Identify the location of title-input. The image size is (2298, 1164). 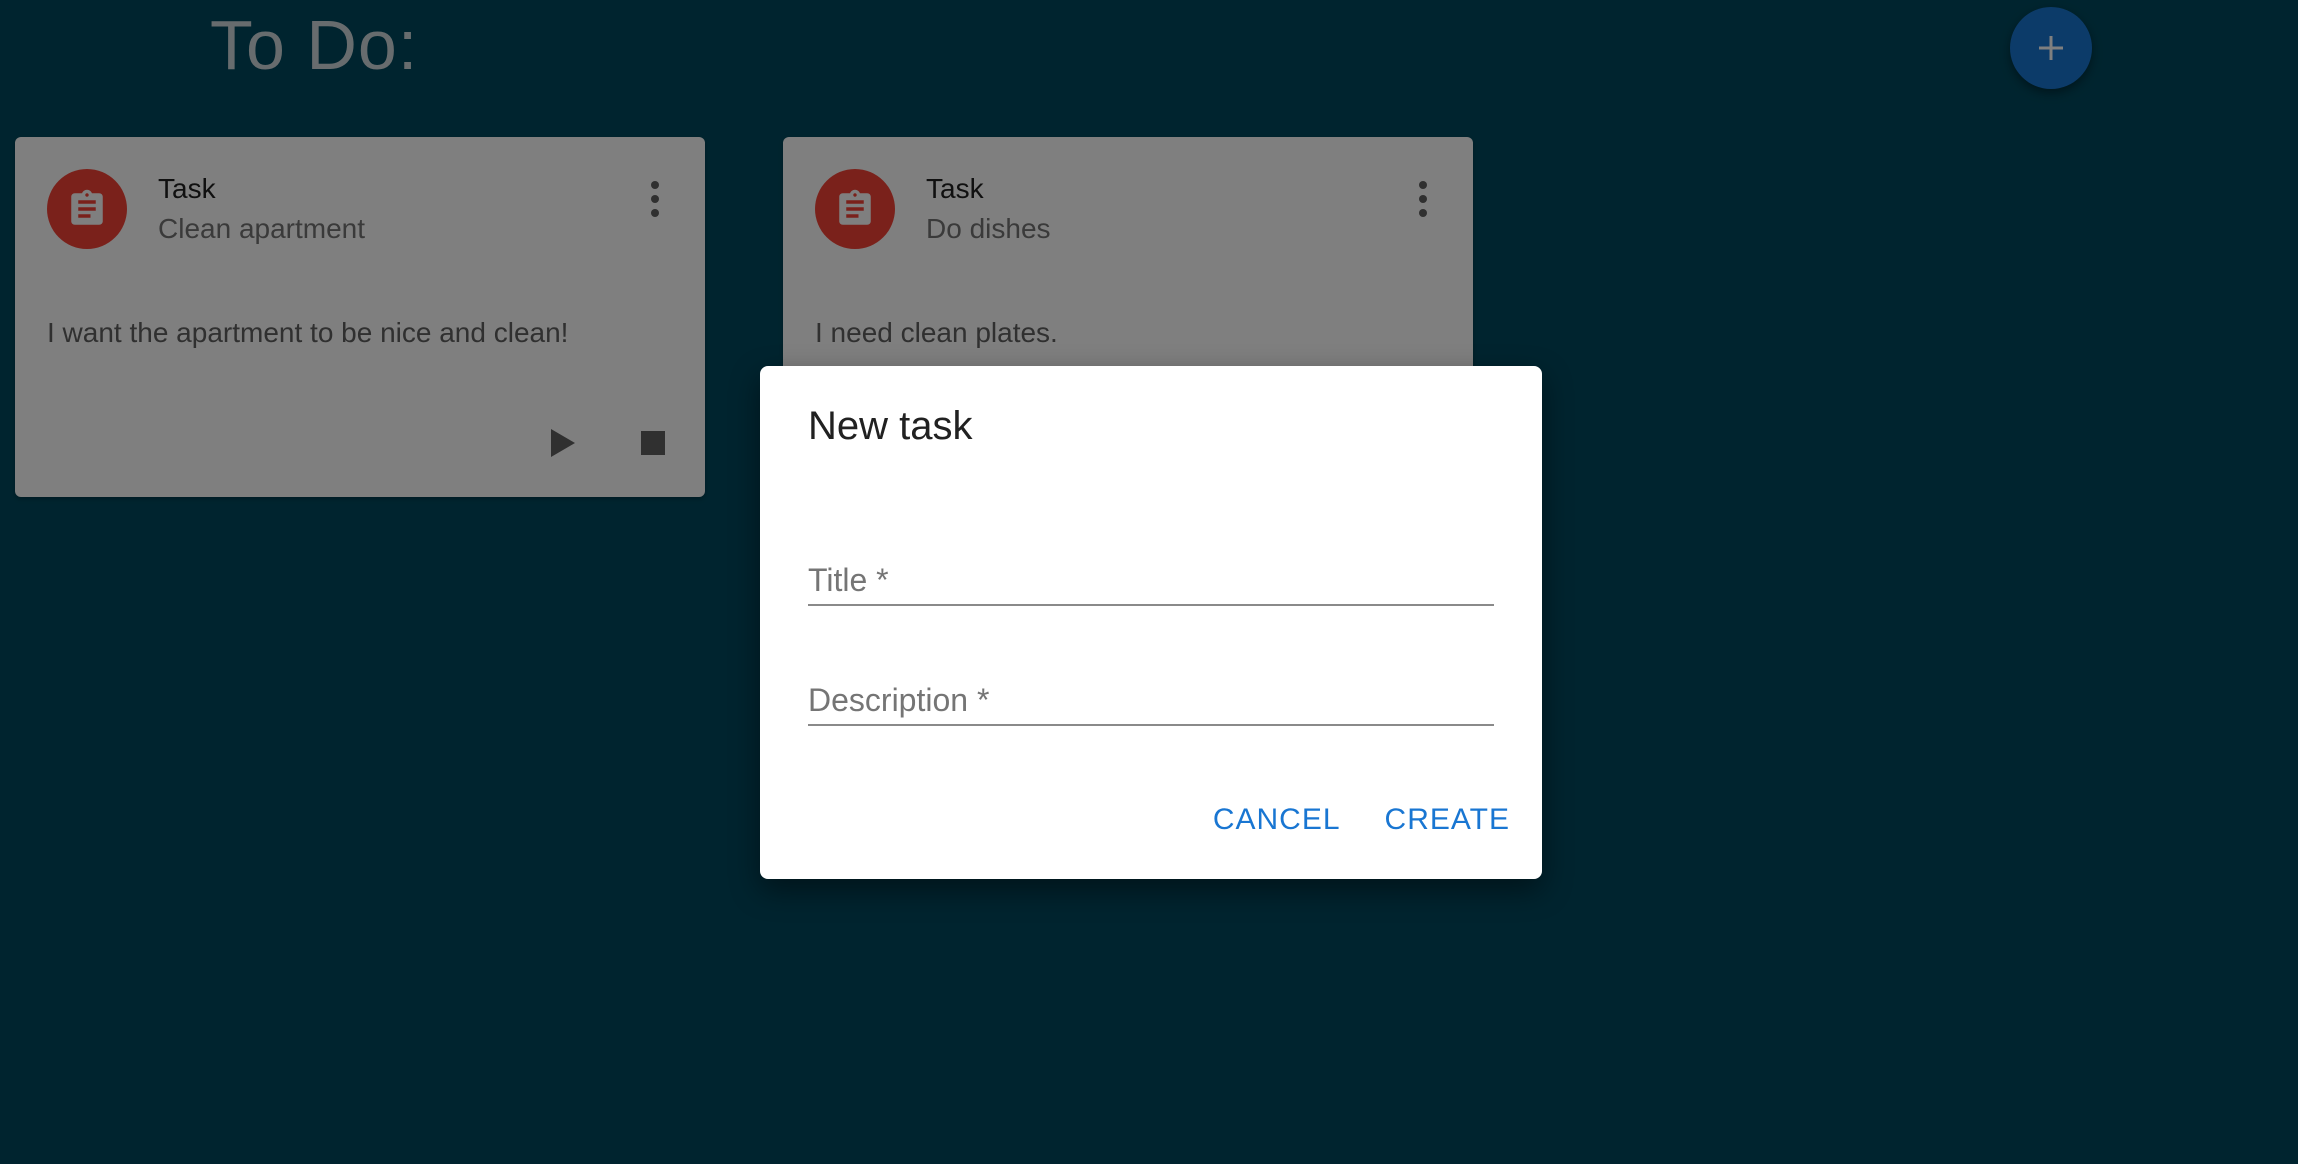
(1153, 575).